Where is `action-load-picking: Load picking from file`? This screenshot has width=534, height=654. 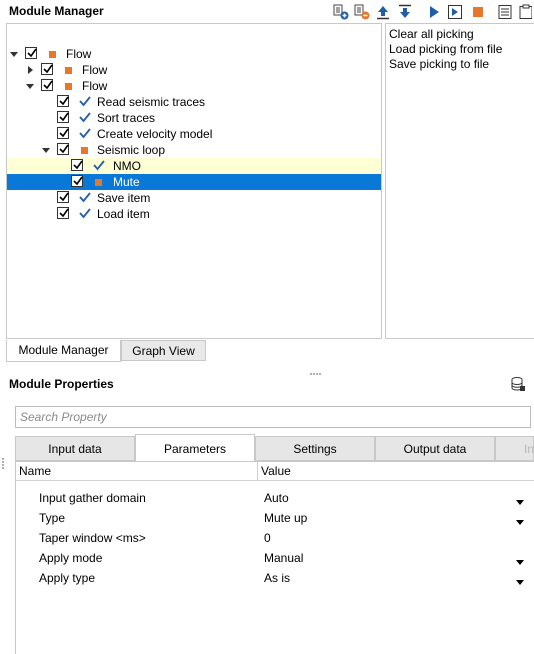
action-load-picking: Load picking from file is located at coordinates (460, 49).